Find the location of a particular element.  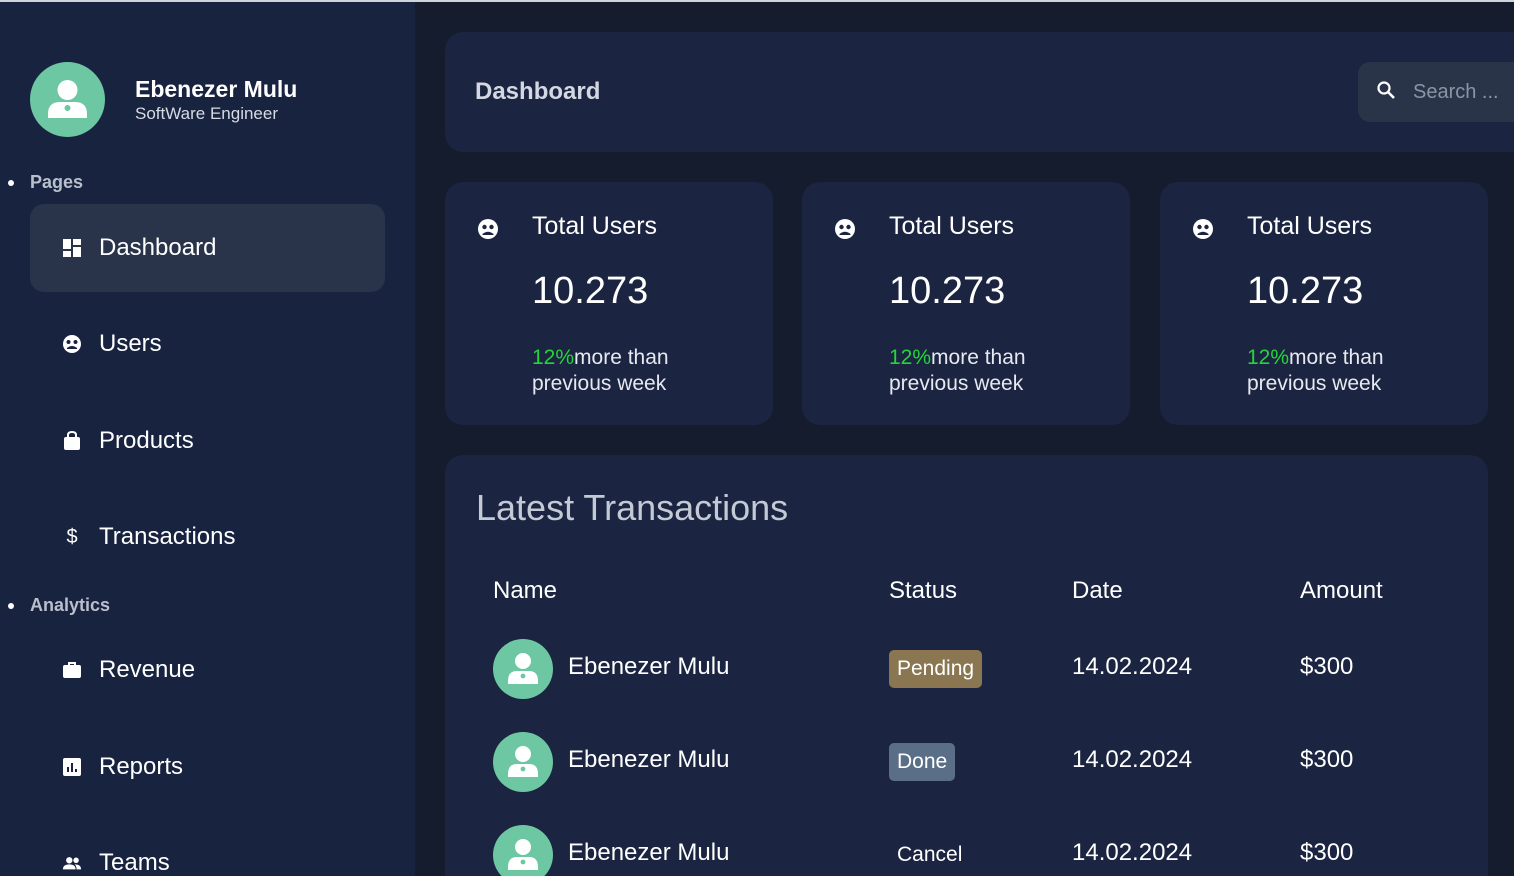

briefcase-icon is located at coordinates (72, 670).